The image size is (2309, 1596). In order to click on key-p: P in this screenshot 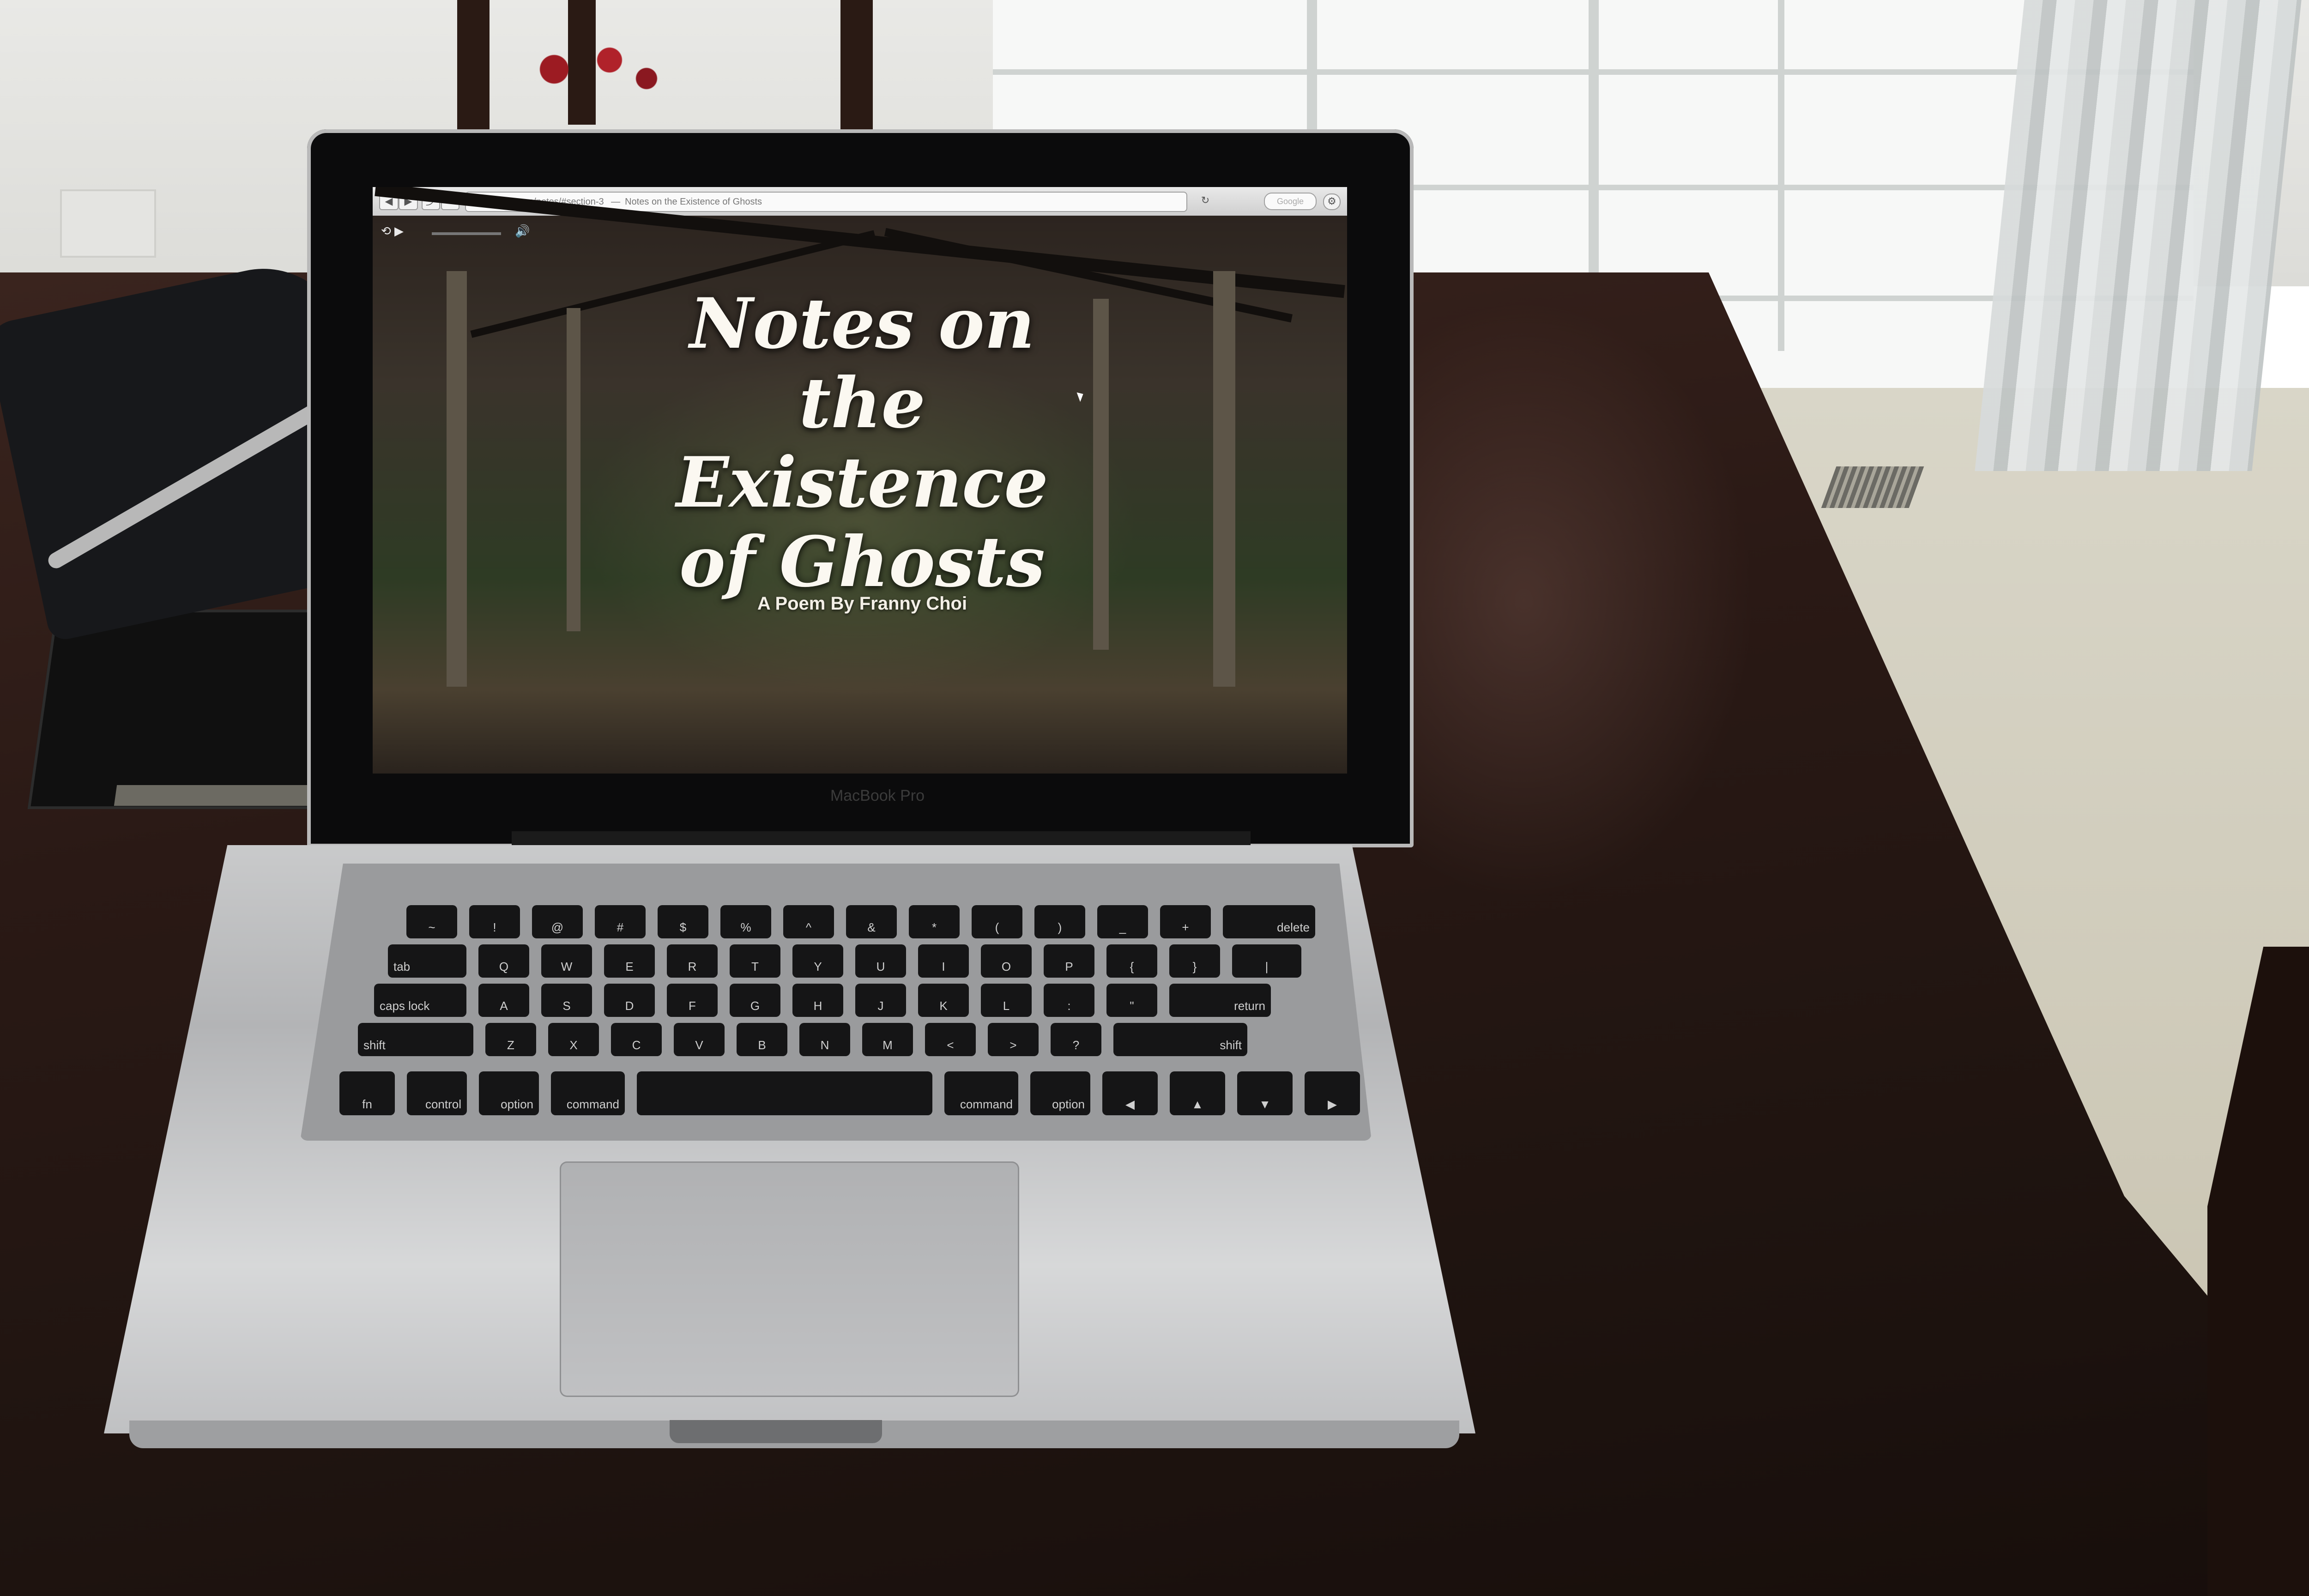, I will do `click(1069, 961)`.